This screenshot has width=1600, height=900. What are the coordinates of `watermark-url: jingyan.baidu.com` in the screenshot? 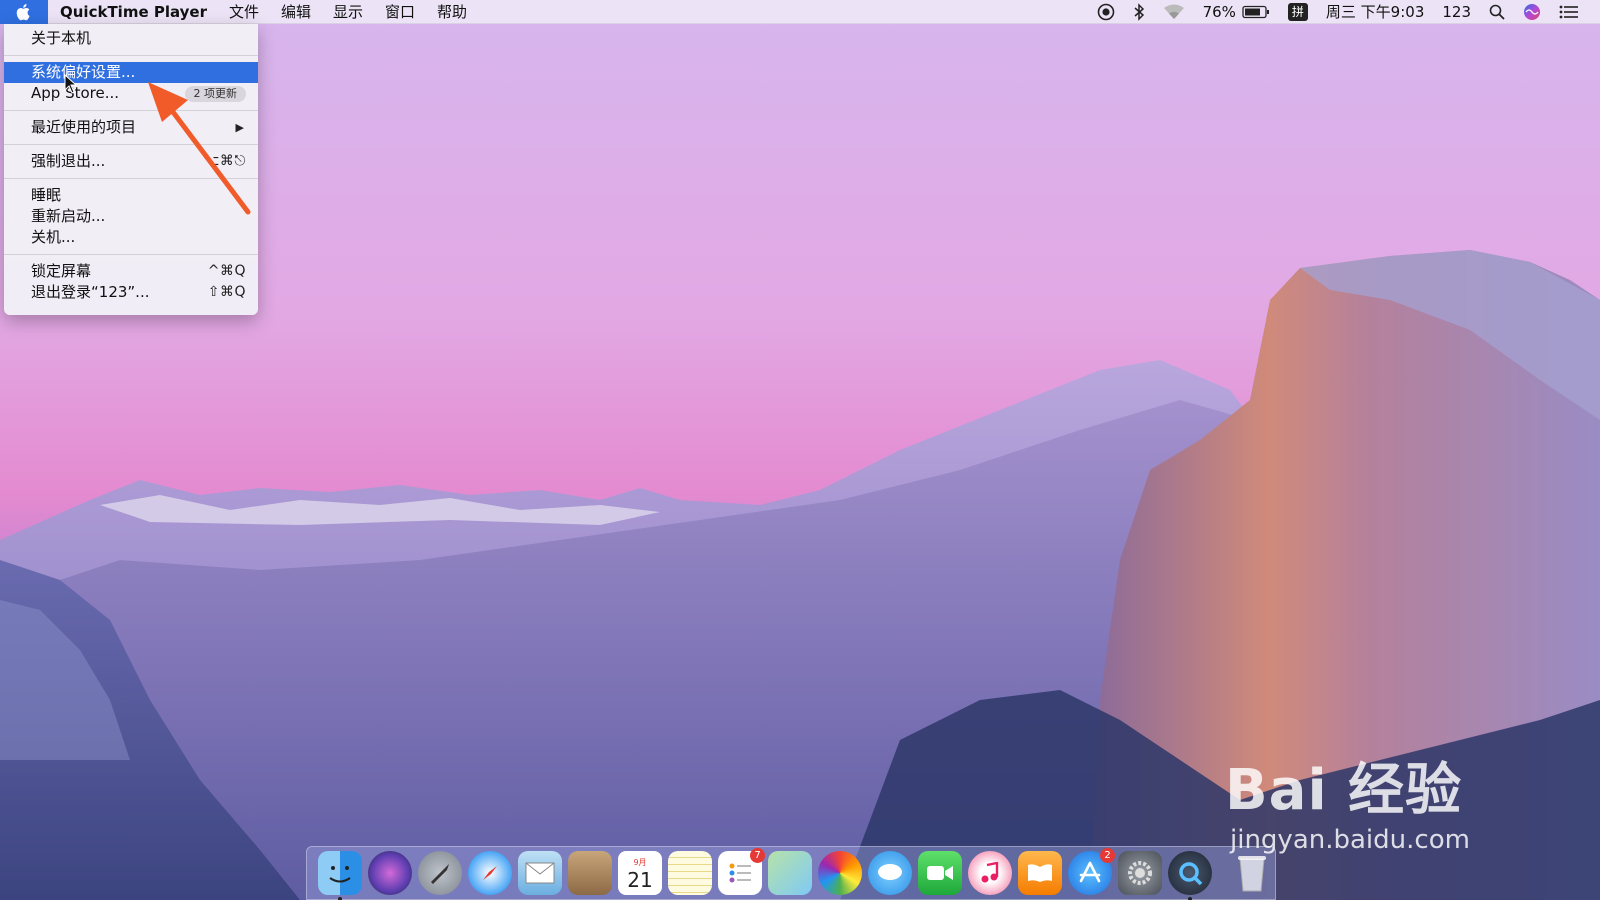 It's located at (1350, 840).